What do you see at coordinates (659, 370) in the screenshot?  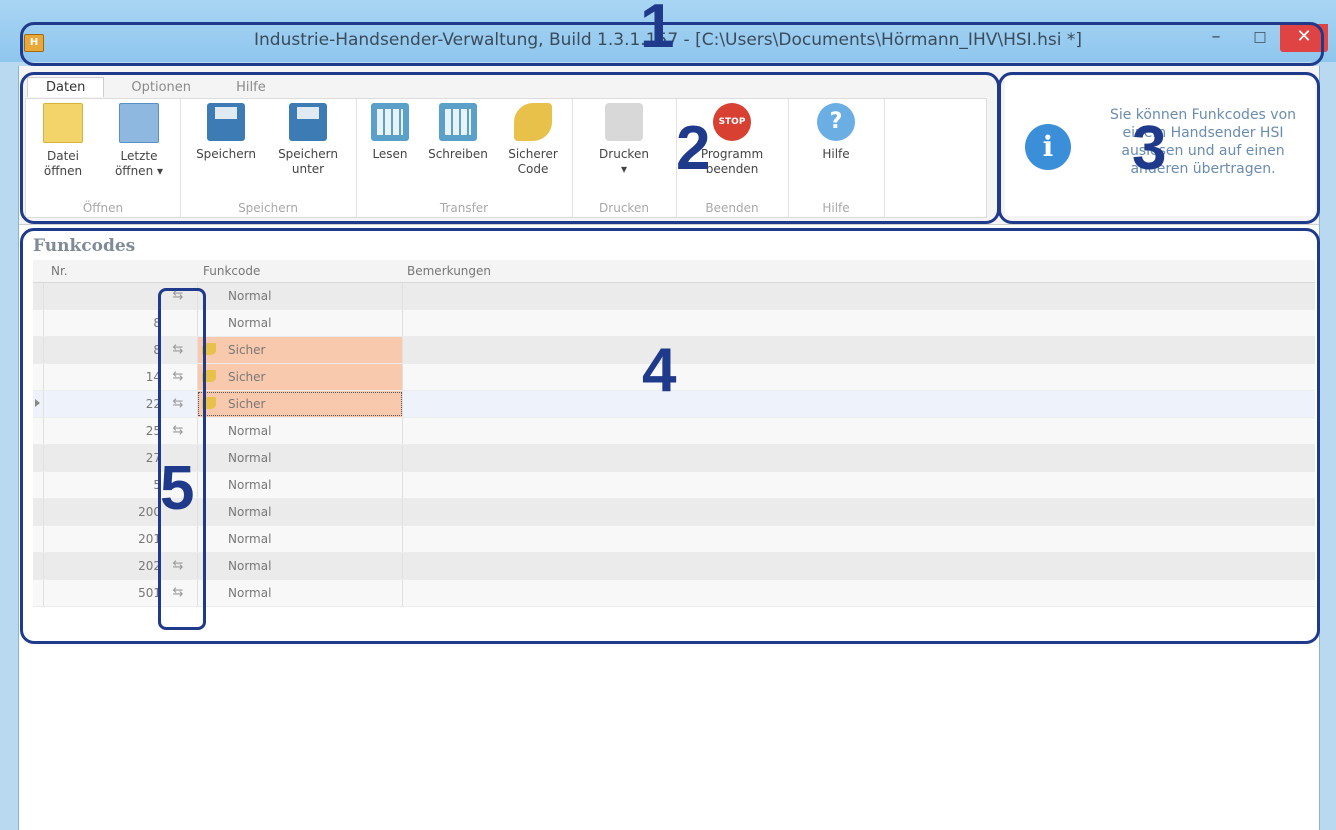 I see `callout-number-4: 4` at bounding box center [659, 370].